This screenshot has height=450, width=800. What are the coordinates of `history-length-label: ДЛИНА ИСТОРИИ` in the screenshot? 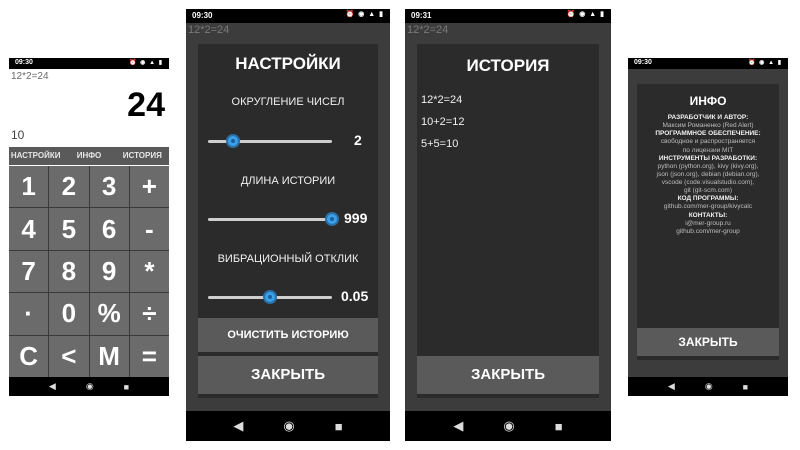 It's located at (288, 181).